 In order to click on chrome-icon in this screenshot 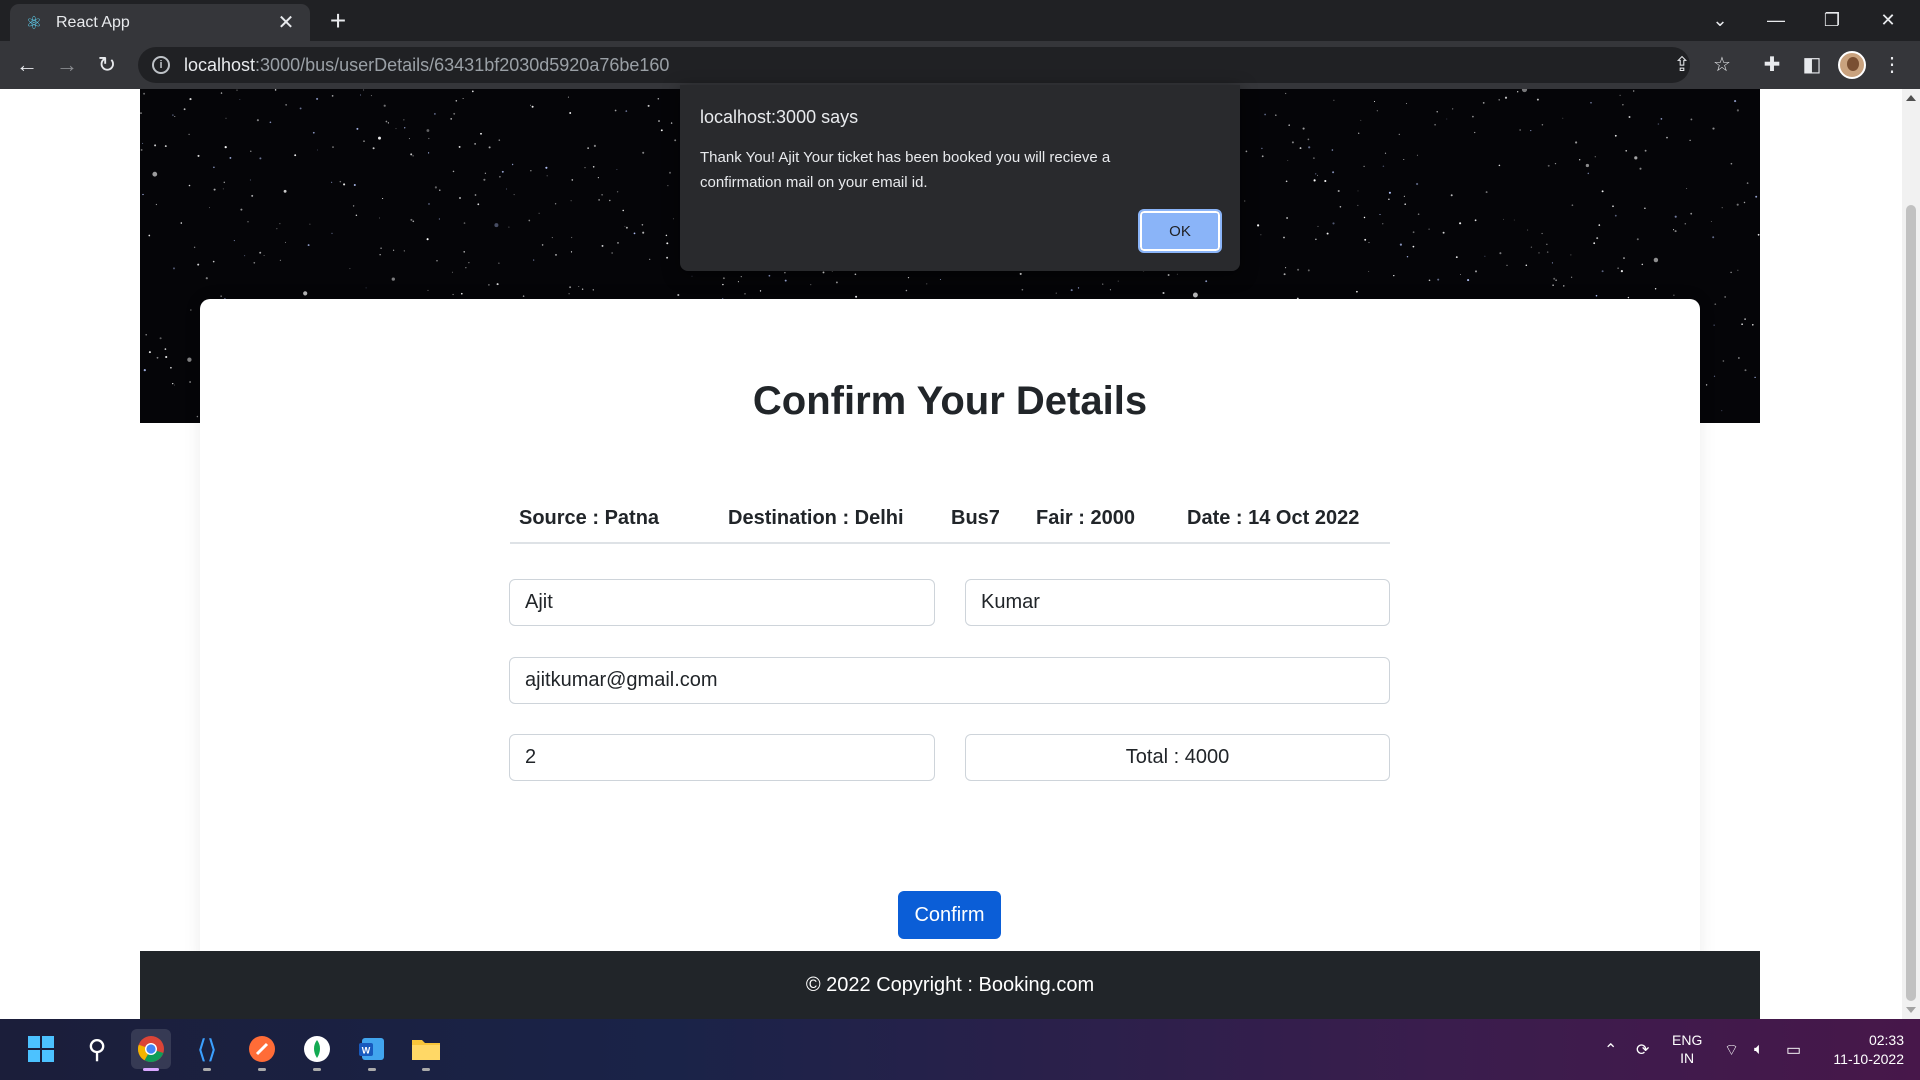, I will do `click(150, 1049)`.